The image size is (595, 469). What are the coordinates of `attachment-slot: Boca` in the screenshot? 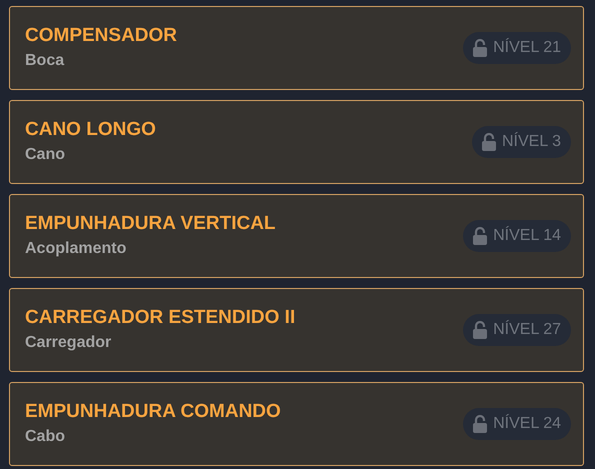 It's located at (101, 61).